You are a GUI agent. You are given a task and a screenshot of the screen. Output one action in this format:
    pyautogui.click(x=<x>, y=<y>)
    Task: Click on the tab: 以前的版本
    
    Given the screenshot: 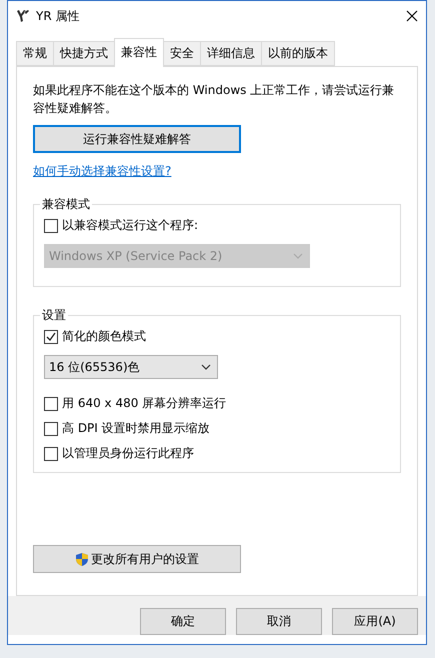 What is the action you would take?
    pyautogui.click(x=298, y=53)
    